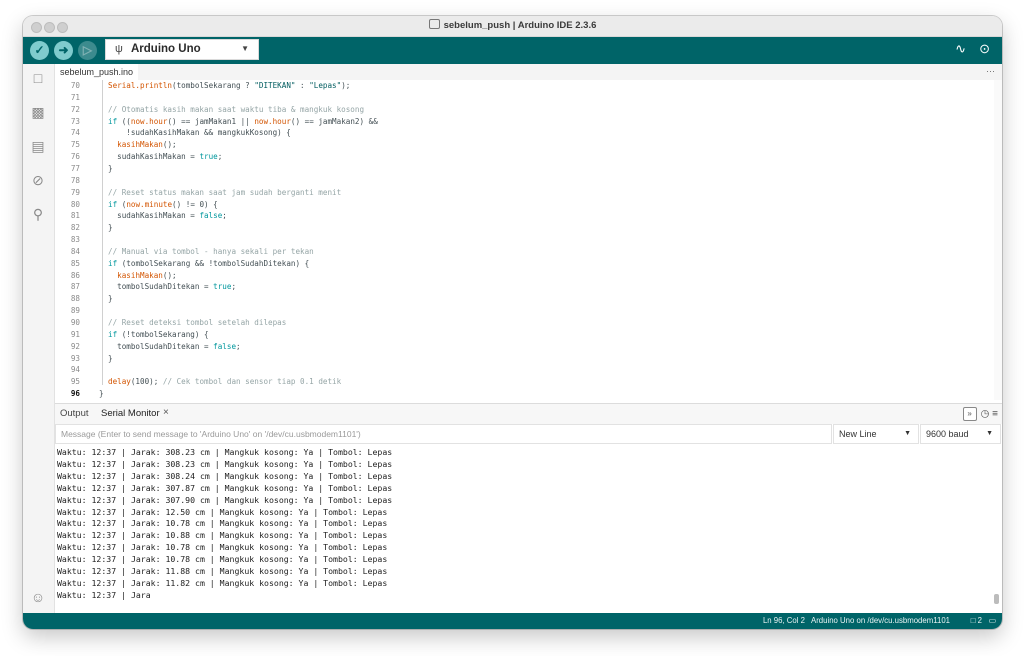 This screenshot has height=656, width=1024. I want to click on line-number: 75, so click(75, 145).